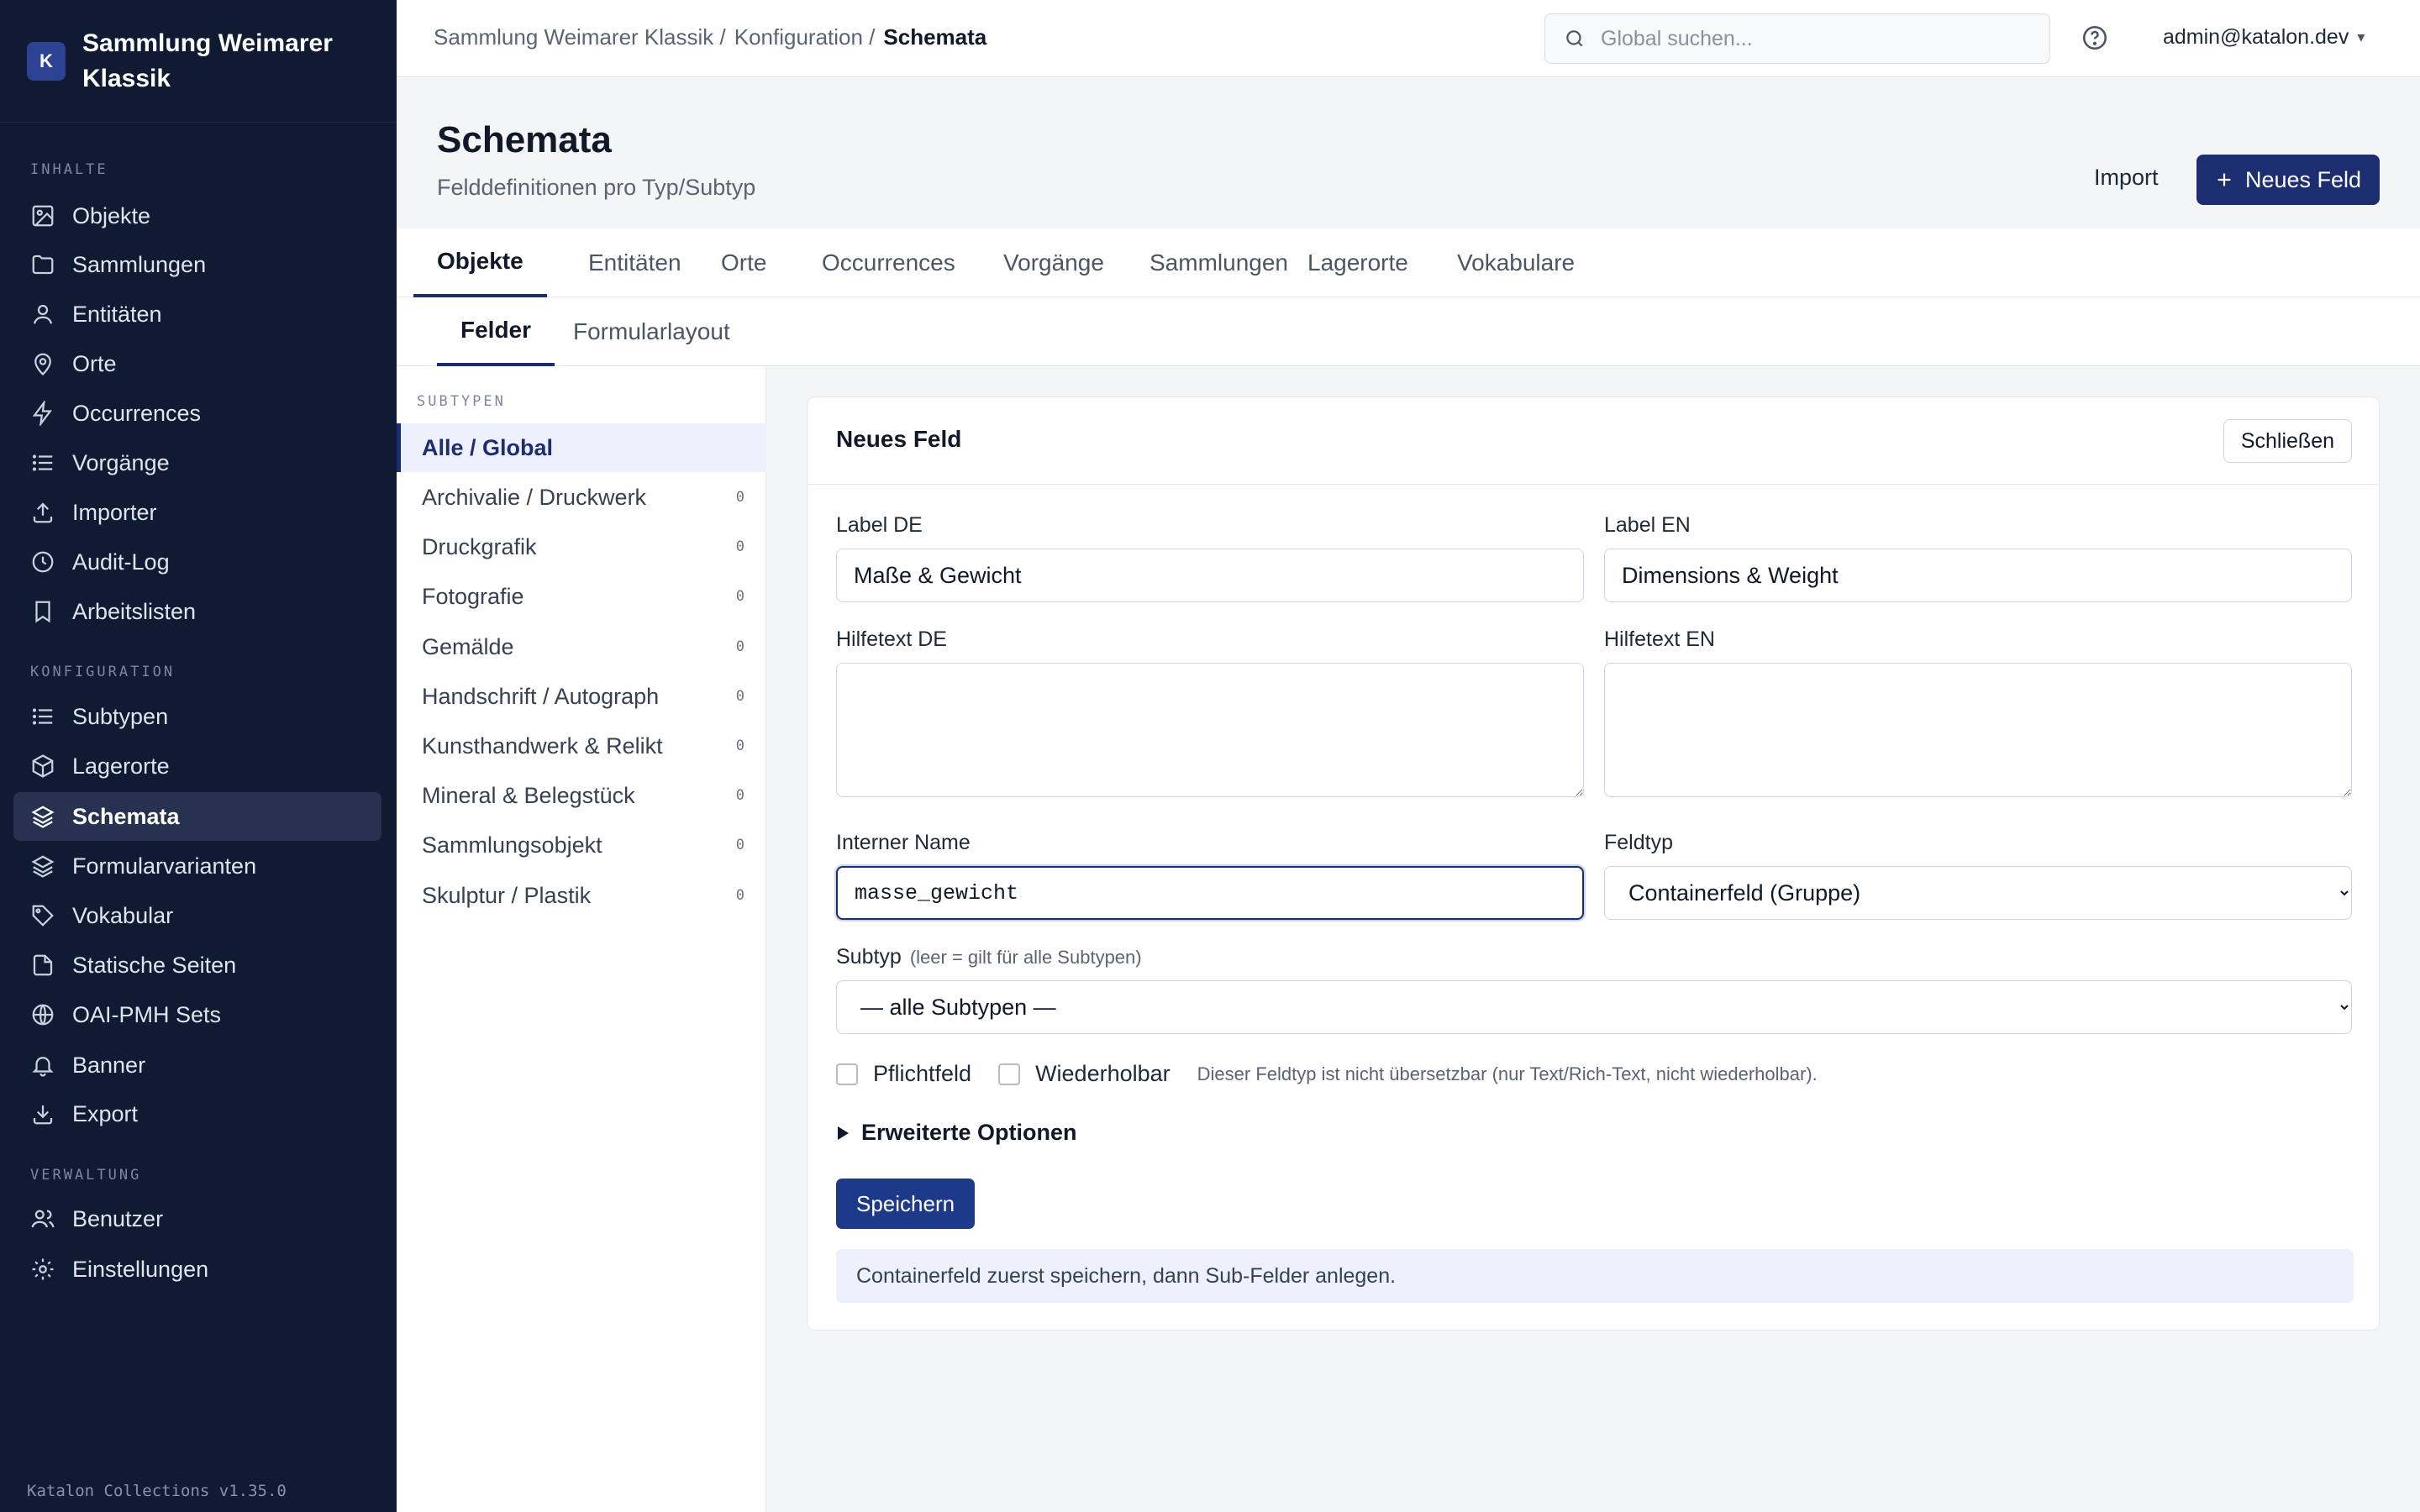 Image resolution: width=2420 pixels, height=1512 pixels. Describe the element at coordinates (43, 314) in the screenshot. I see `user-icon` at that location.